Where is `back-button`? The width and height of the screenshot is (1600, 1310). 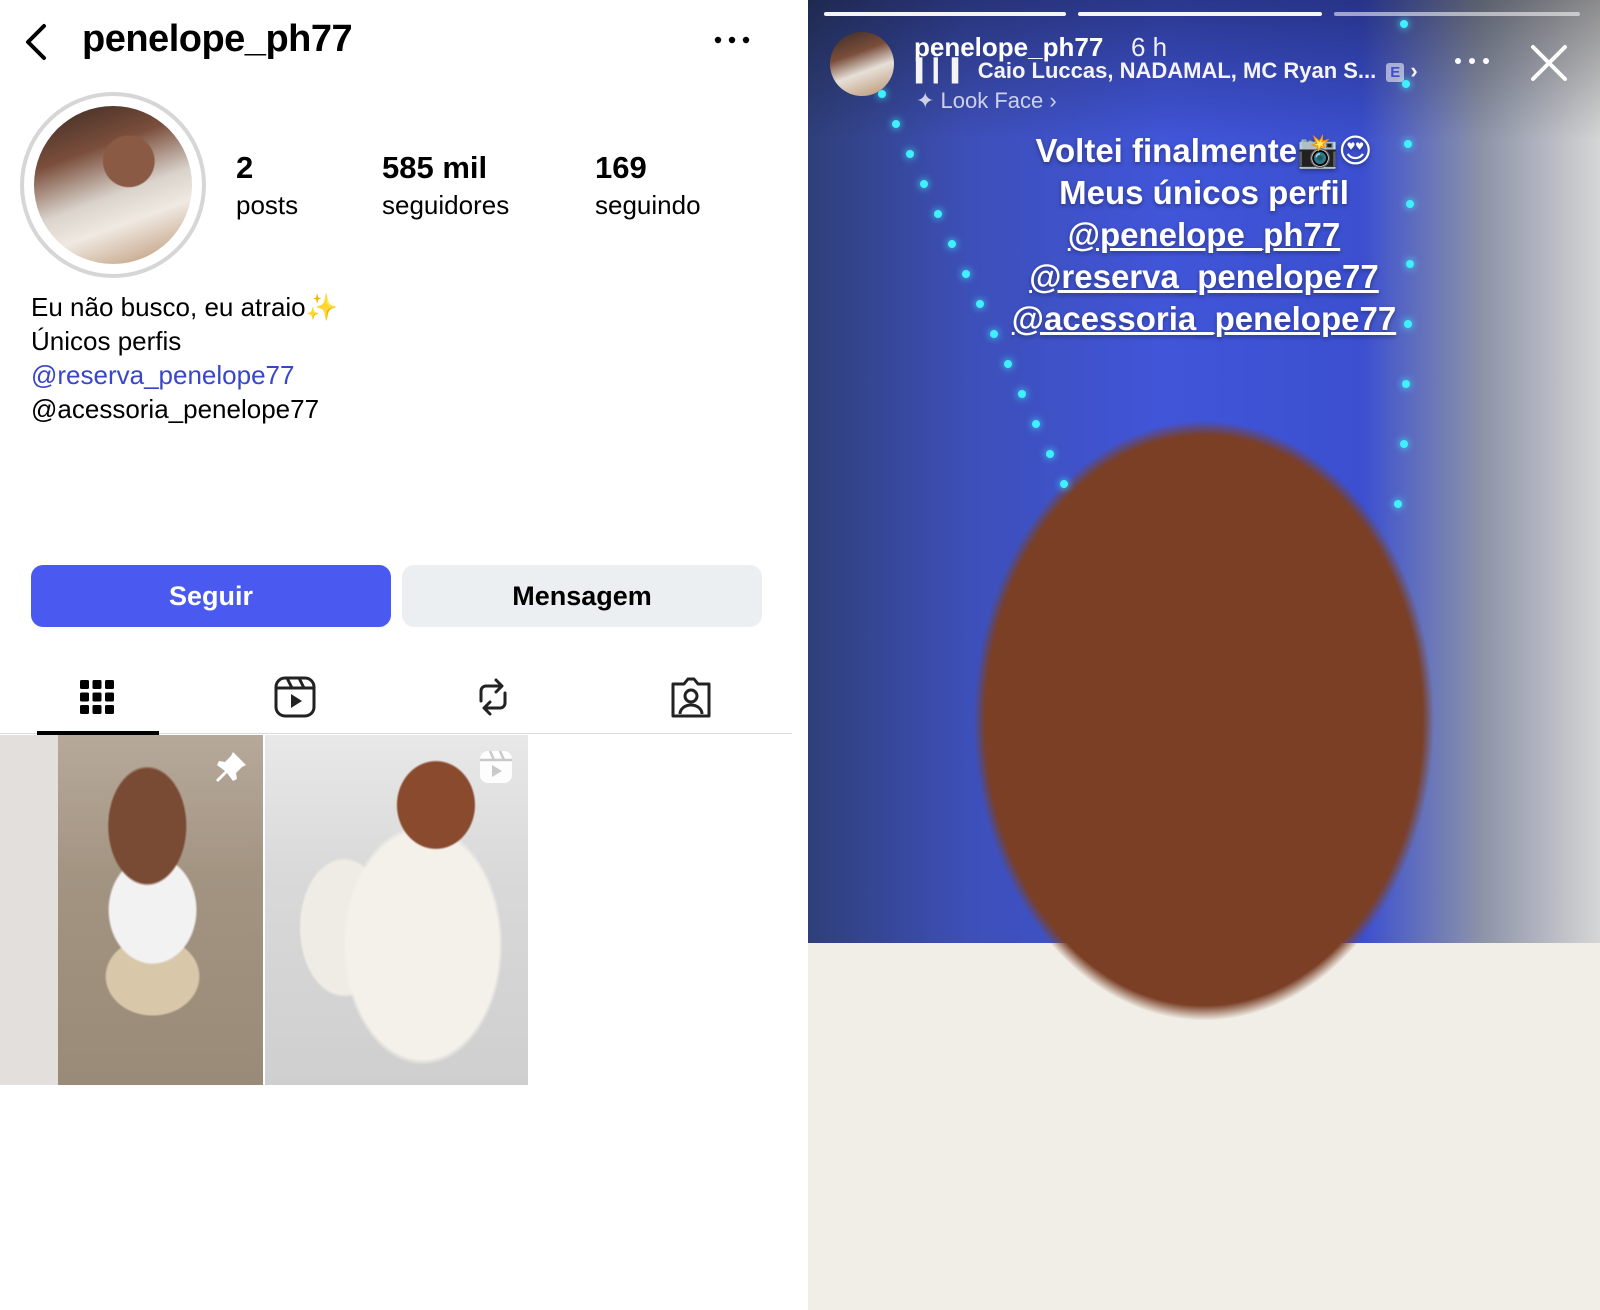 back-button is located at coordinates (38, 42).